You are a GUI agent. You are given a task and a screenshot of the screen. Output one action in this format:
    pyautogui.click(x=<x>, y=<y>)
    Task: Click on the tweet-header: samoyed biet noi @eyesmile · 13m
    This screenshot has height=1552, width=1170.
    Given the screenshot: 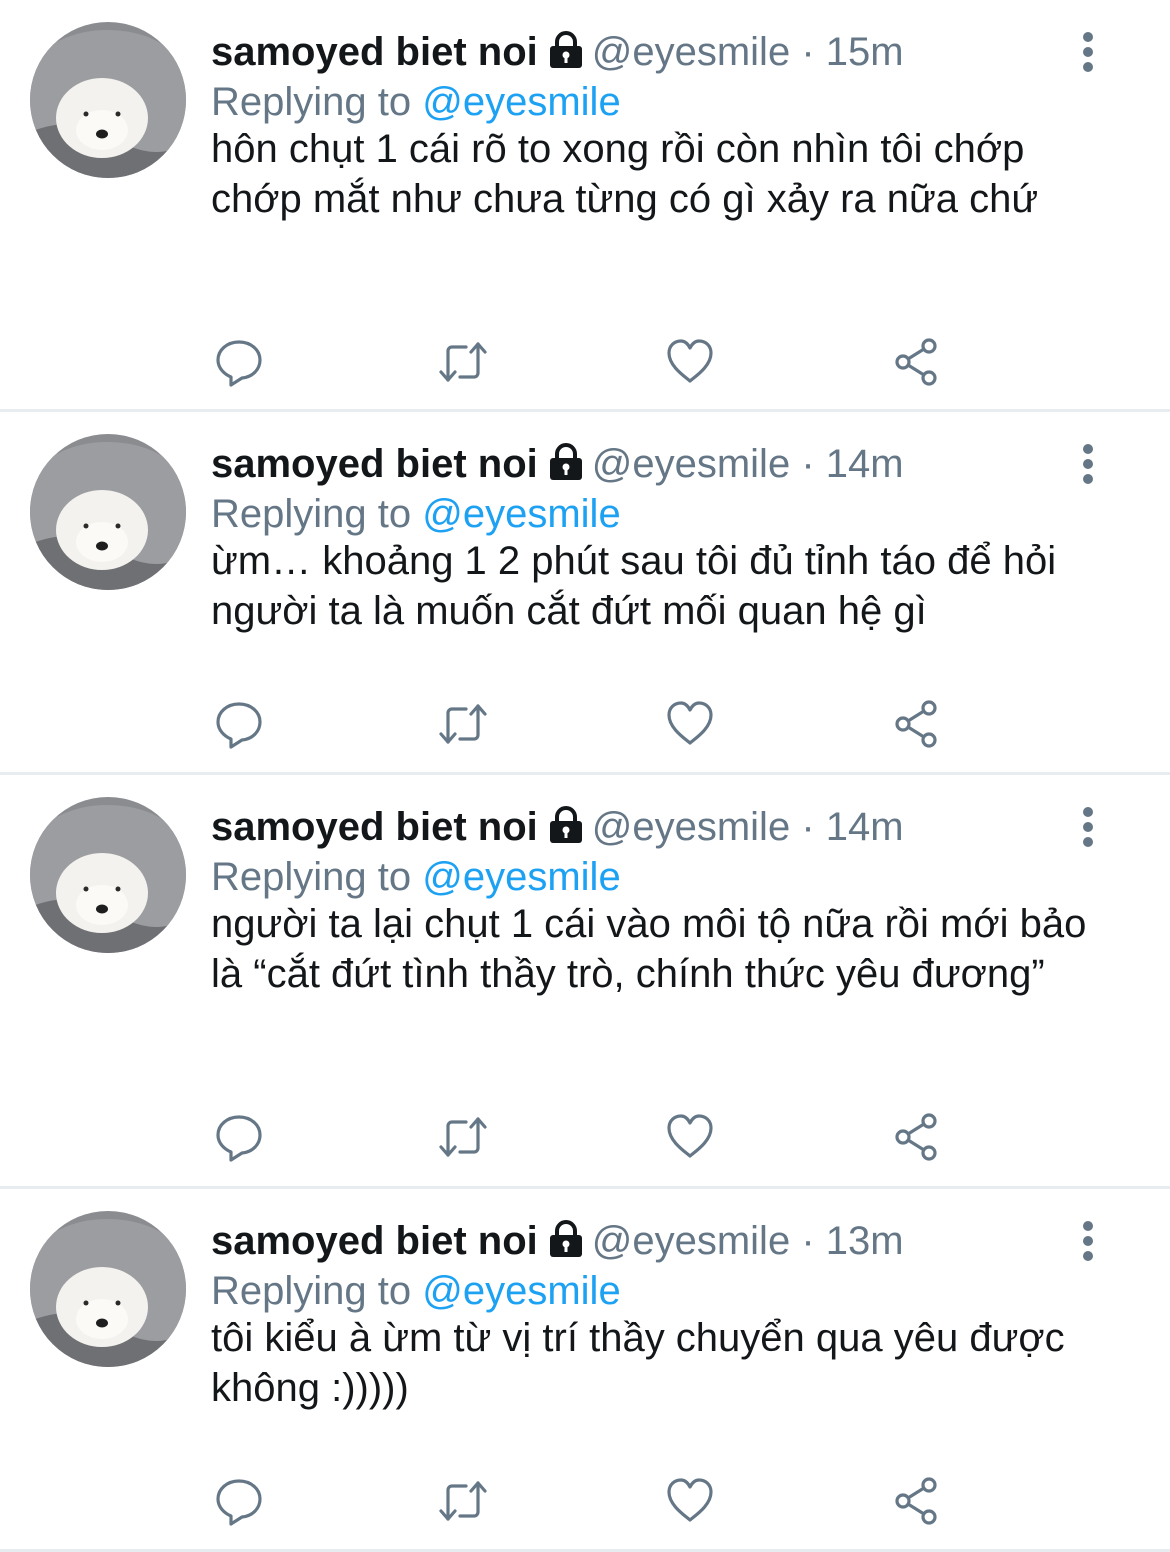 What is the action you would take?
    pyautogui.click(x=557, y=1243)
    